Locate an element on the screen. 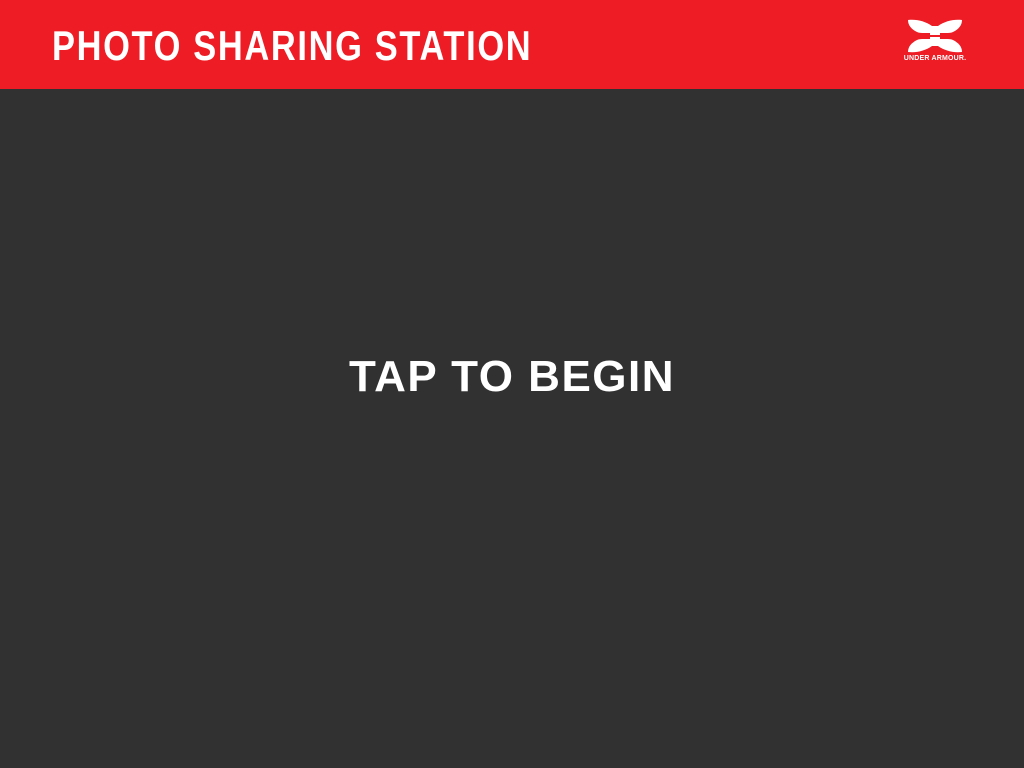 The width and height of the screenshot is (1024, 768). header-bar: PHOTO SHARING STATION UNDER ARMOUR. is located at coordinates (512, 44).